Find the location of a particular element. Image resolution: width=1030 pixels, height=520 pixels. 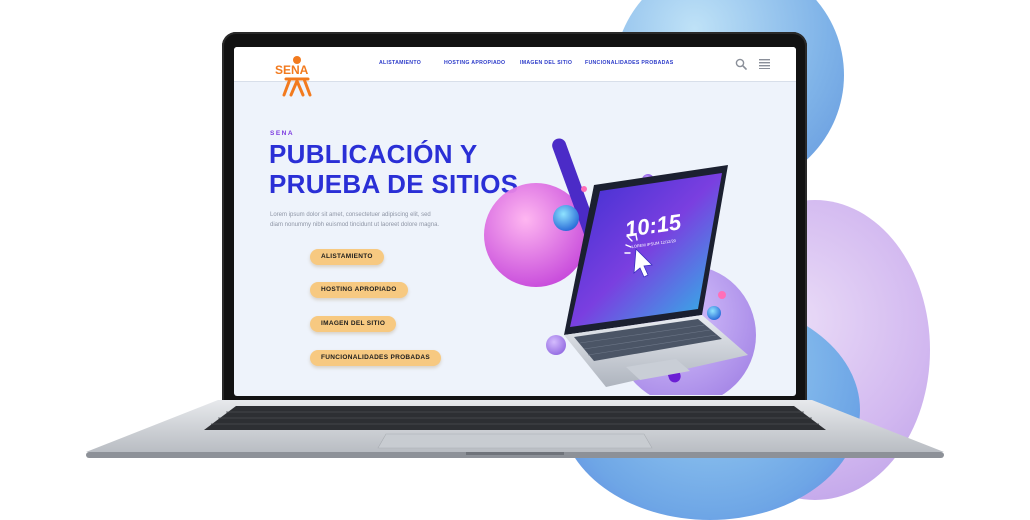

alistamiento-button: ALISTAMIENTO is located at coordinates (347, 257).